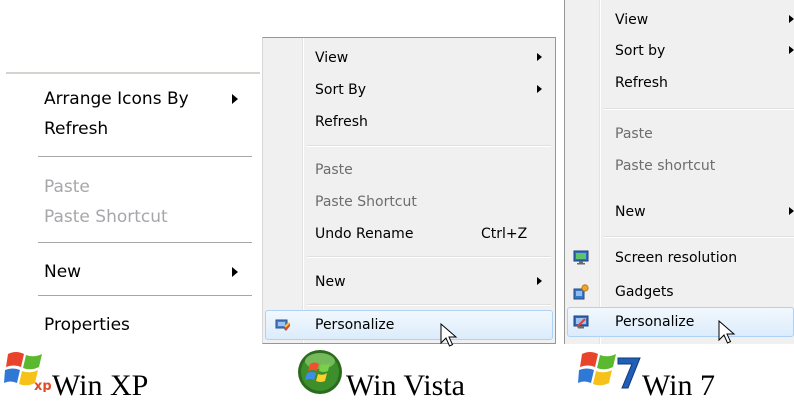 This screenshot has width=794, height=408. I want to click on windows-vista-orb-icon, so click(320, 372).